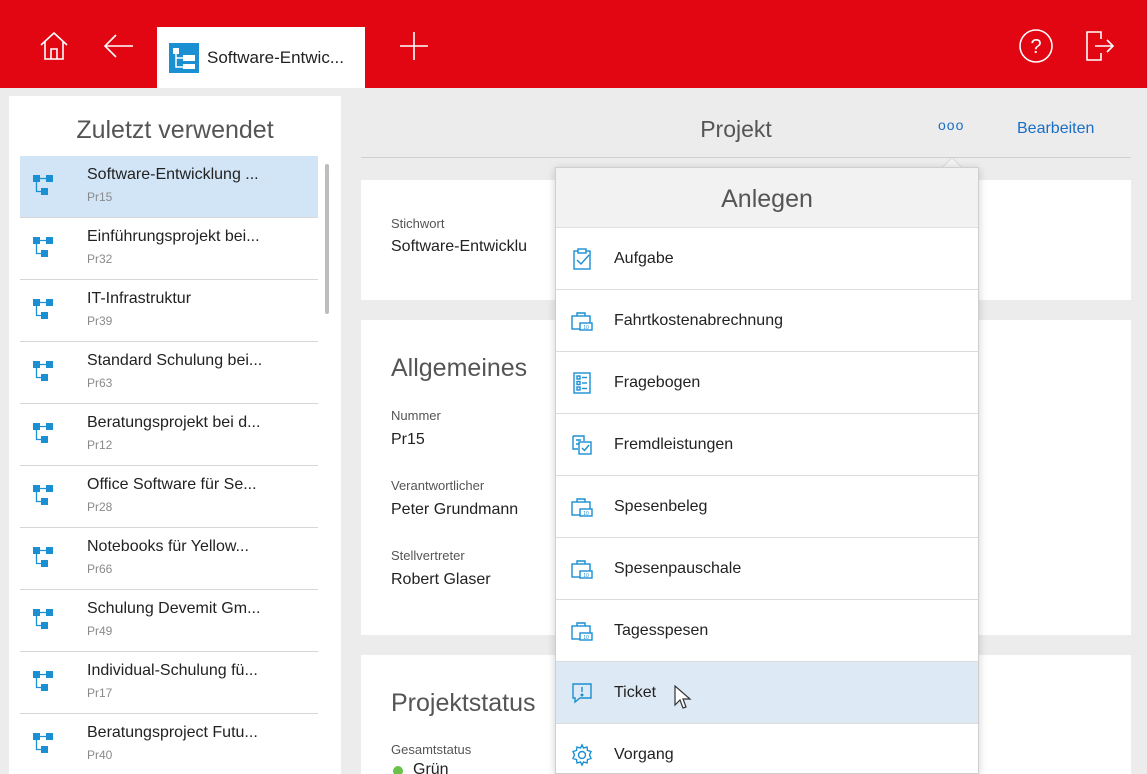 The width and height of the screenshot is (1147, 774). What do you see at coordinates (100, 693) in the screenshot?
I see `list-item-code: Pr17` at bounding box center [100, 693].